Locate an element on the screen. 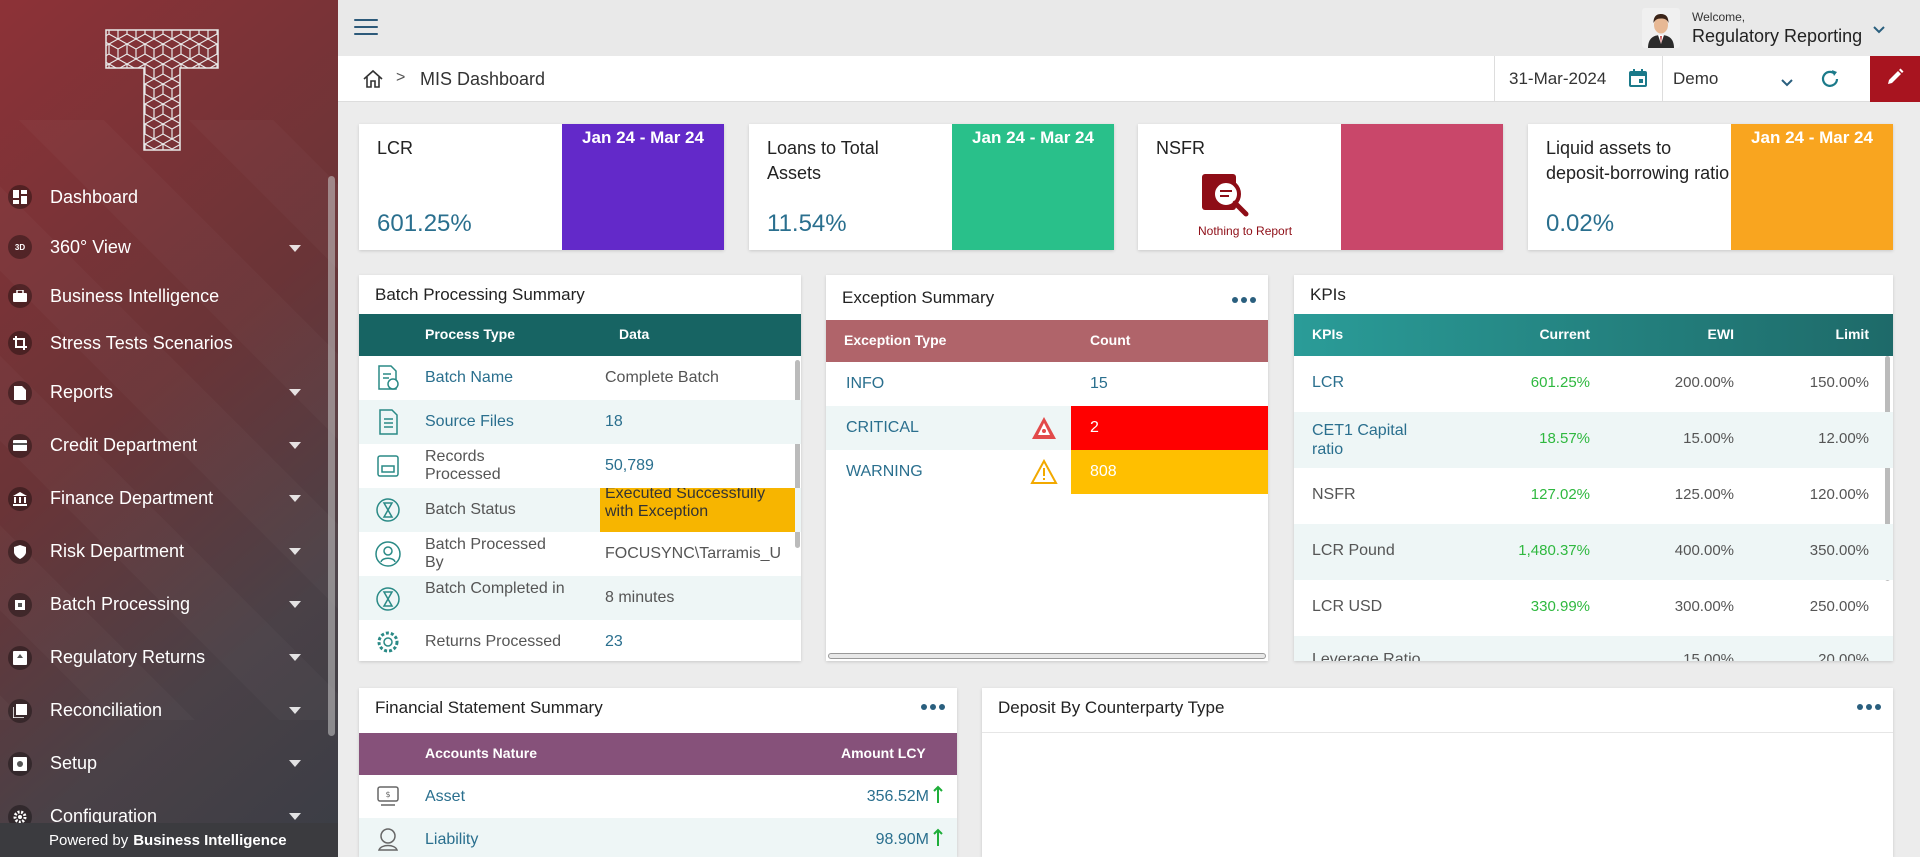  dashboard-icon is located at coordinates (20, 197).